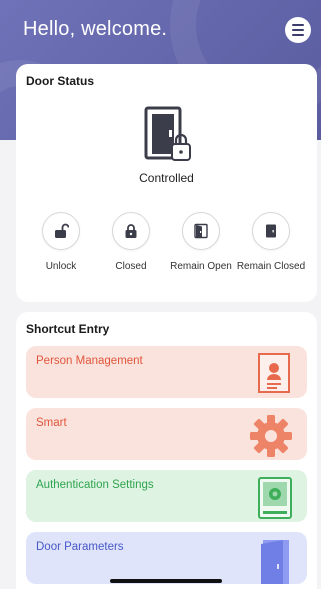 The width and height of the screenshot is (321, 589). I want to click on unlock-label: Unlock, so click(61, 266).